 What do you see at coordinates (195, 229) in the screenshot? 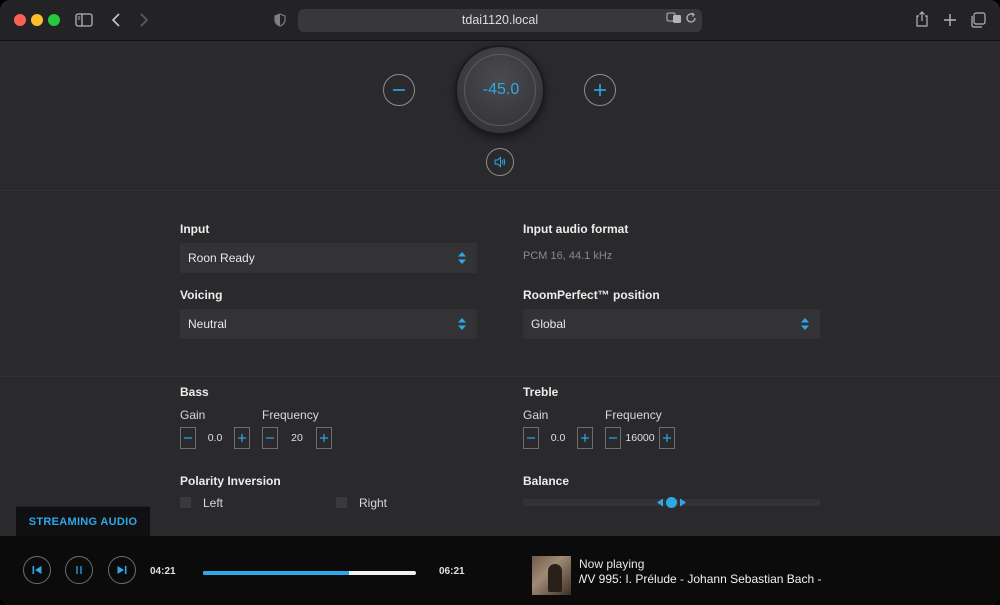
I see `input-label: Input` at bounding box center [195, 229].